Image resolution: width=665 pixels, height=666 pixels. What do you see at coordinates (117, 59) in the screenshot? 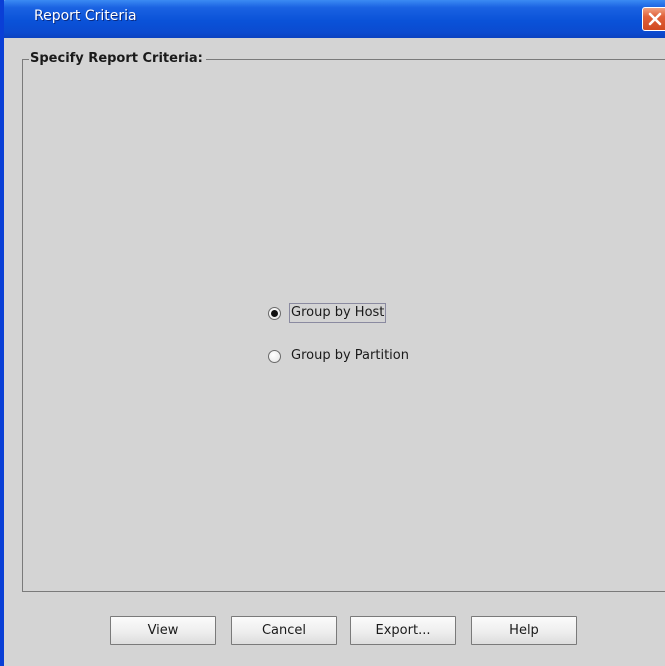
I see `groupbox-title: Specify Report Criteria:` at bounding box center [117, 59].